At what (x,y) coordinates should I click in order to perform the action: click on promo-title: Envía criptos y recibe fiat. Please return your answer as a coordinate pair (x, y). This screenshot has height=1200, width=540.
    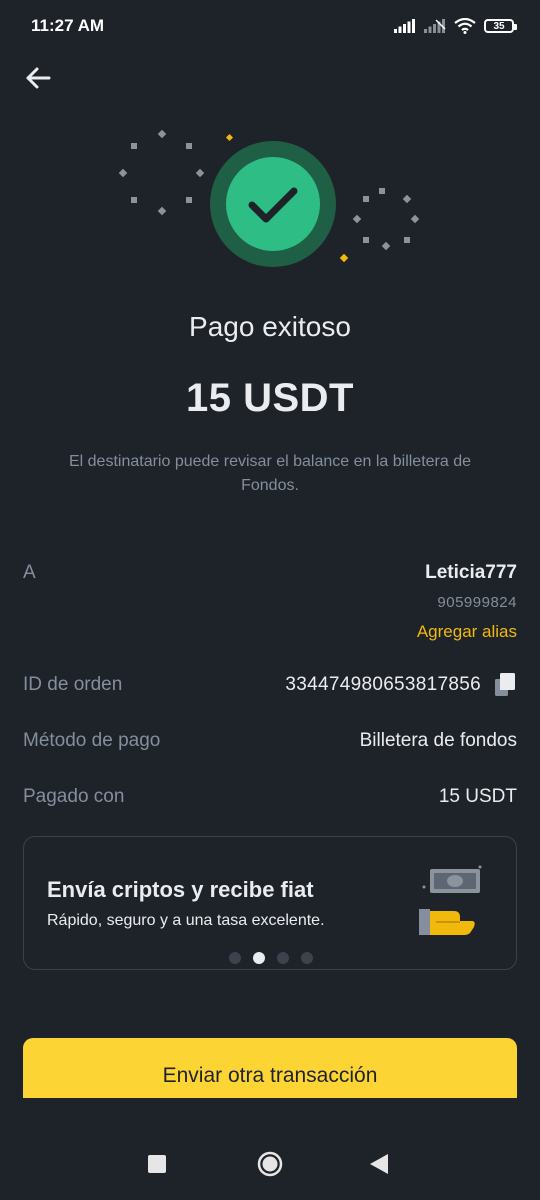
    Looking at the image, I should click on (180, 889).